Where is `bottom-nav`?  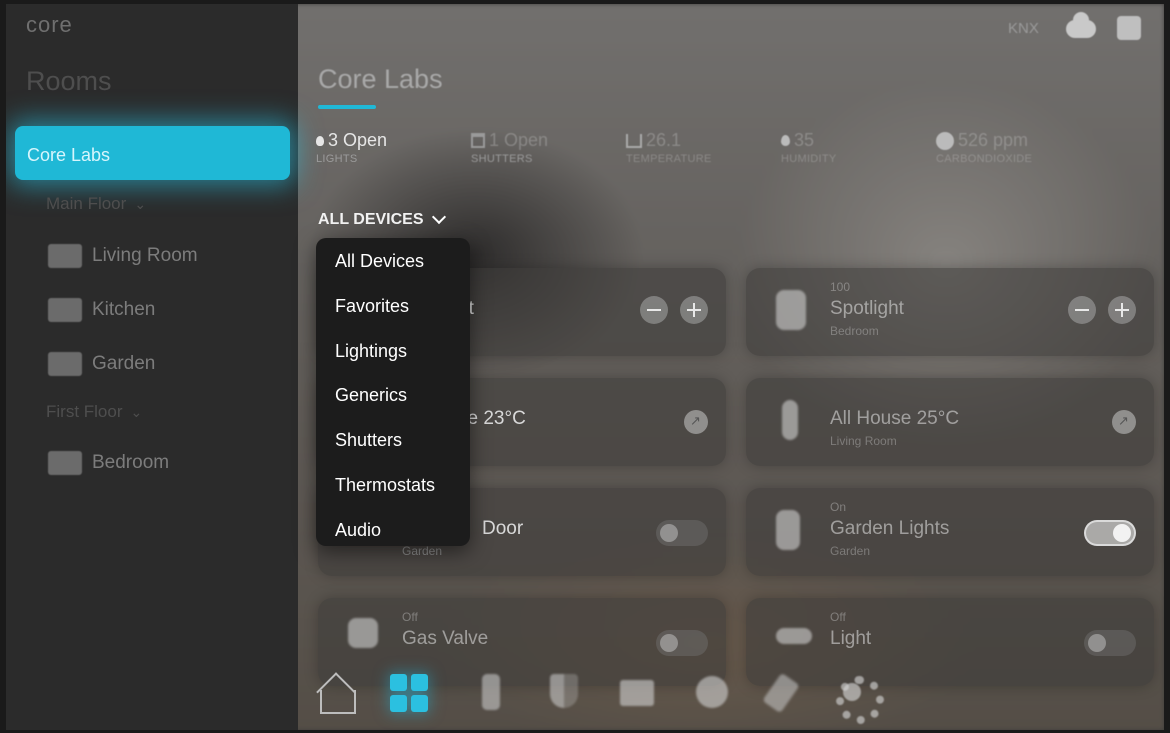 bottom-nav is located at coordinates (586, 692).